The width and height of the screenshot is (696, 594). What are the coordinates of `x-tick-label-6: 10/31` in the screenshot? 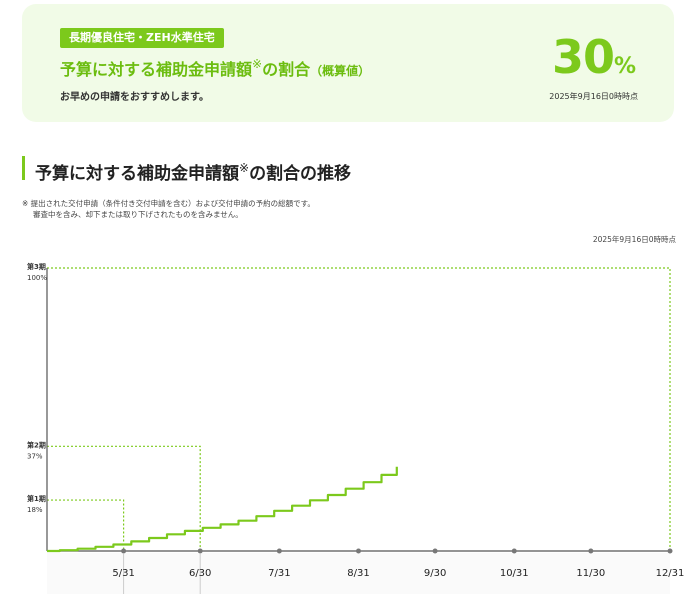 It's located at (514, 573).